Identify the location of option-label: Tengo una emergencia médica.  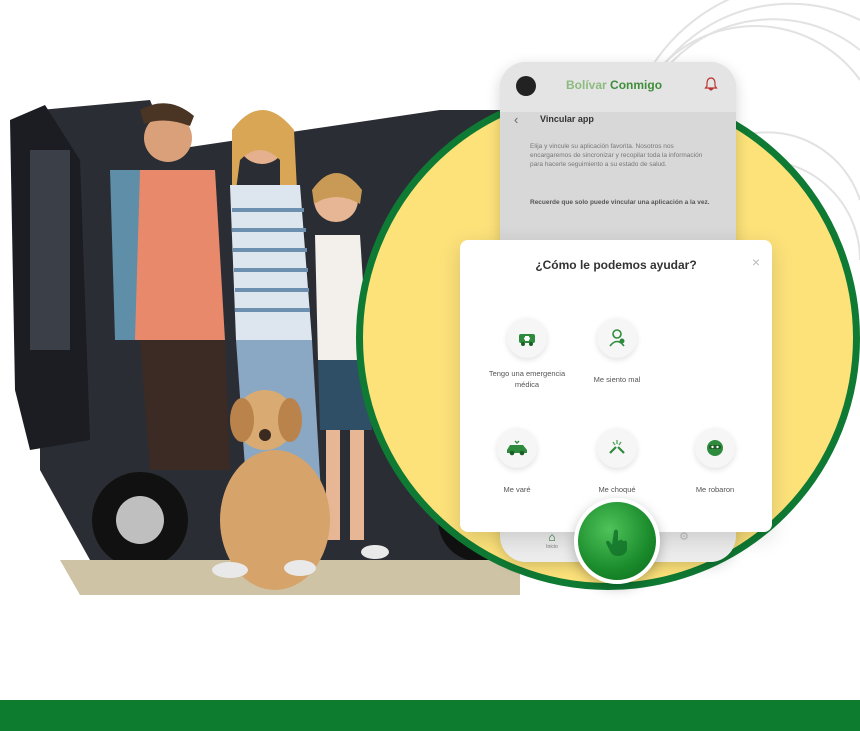
(527, 379).